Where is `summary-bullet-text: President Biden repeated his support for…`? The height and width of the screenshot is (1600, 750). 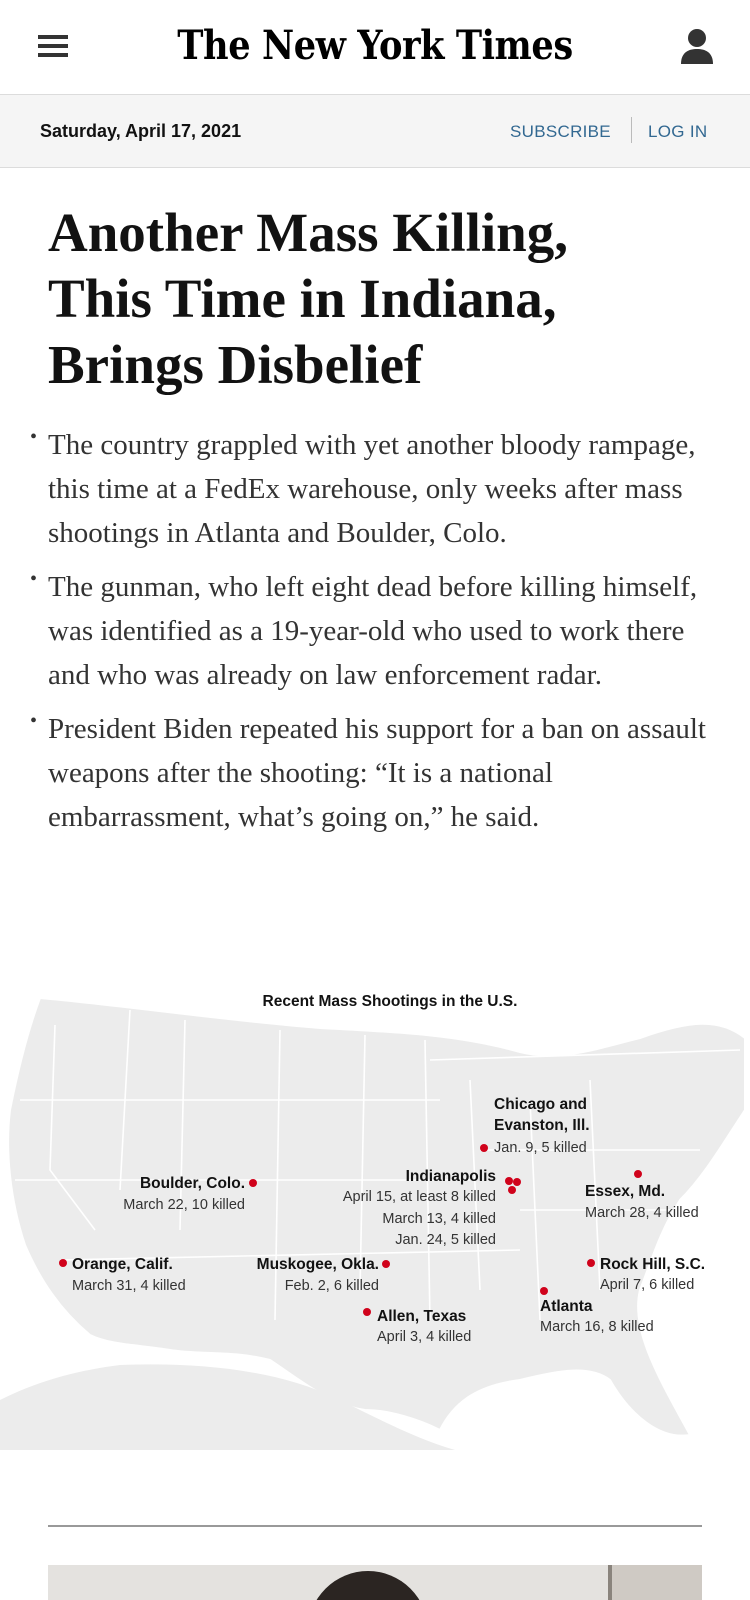 summary-bullet-text: President Biden repeated his support for… is located at coordinates (377, 773).